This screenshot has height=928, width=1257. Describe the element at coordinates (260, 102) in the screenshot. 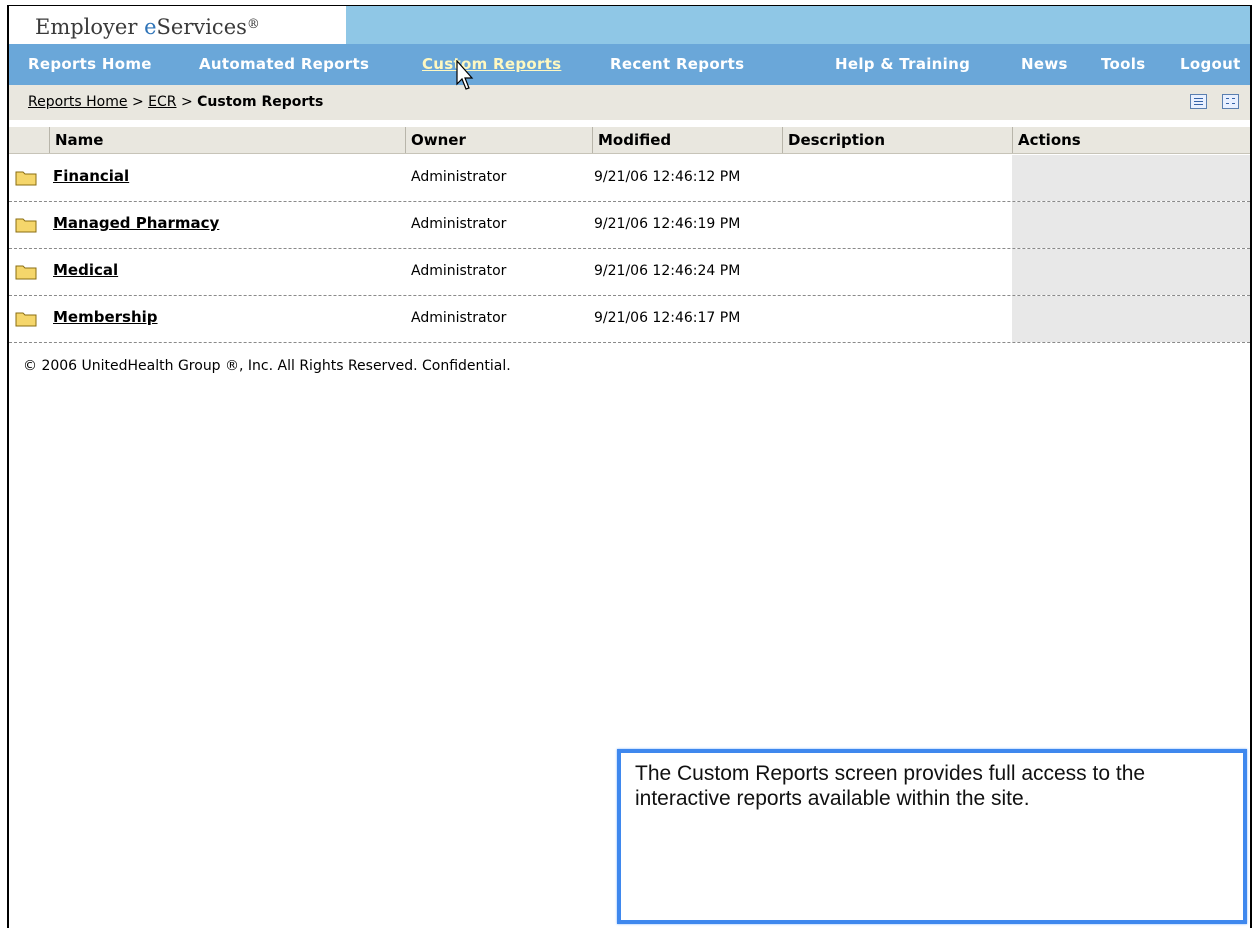

I see `breadcrumb-current: Custom Reports` at that location.